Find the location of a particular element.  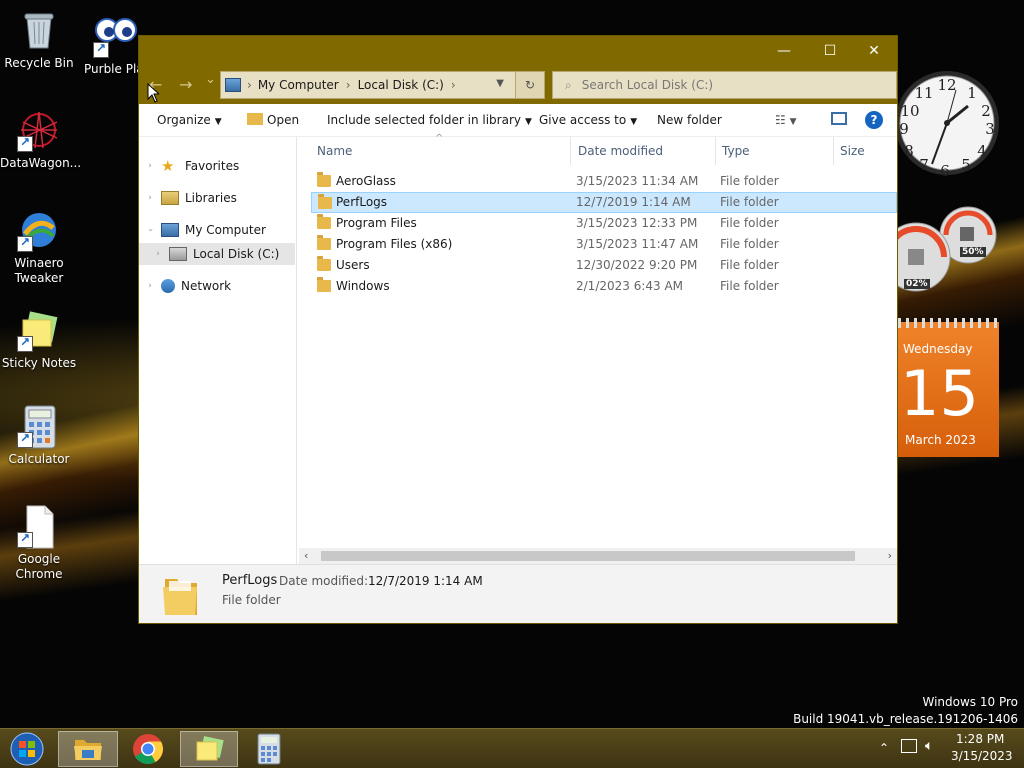

table-row: Users 12/30/2022 9:20 PM File folder is located at coordinates (604, 265).